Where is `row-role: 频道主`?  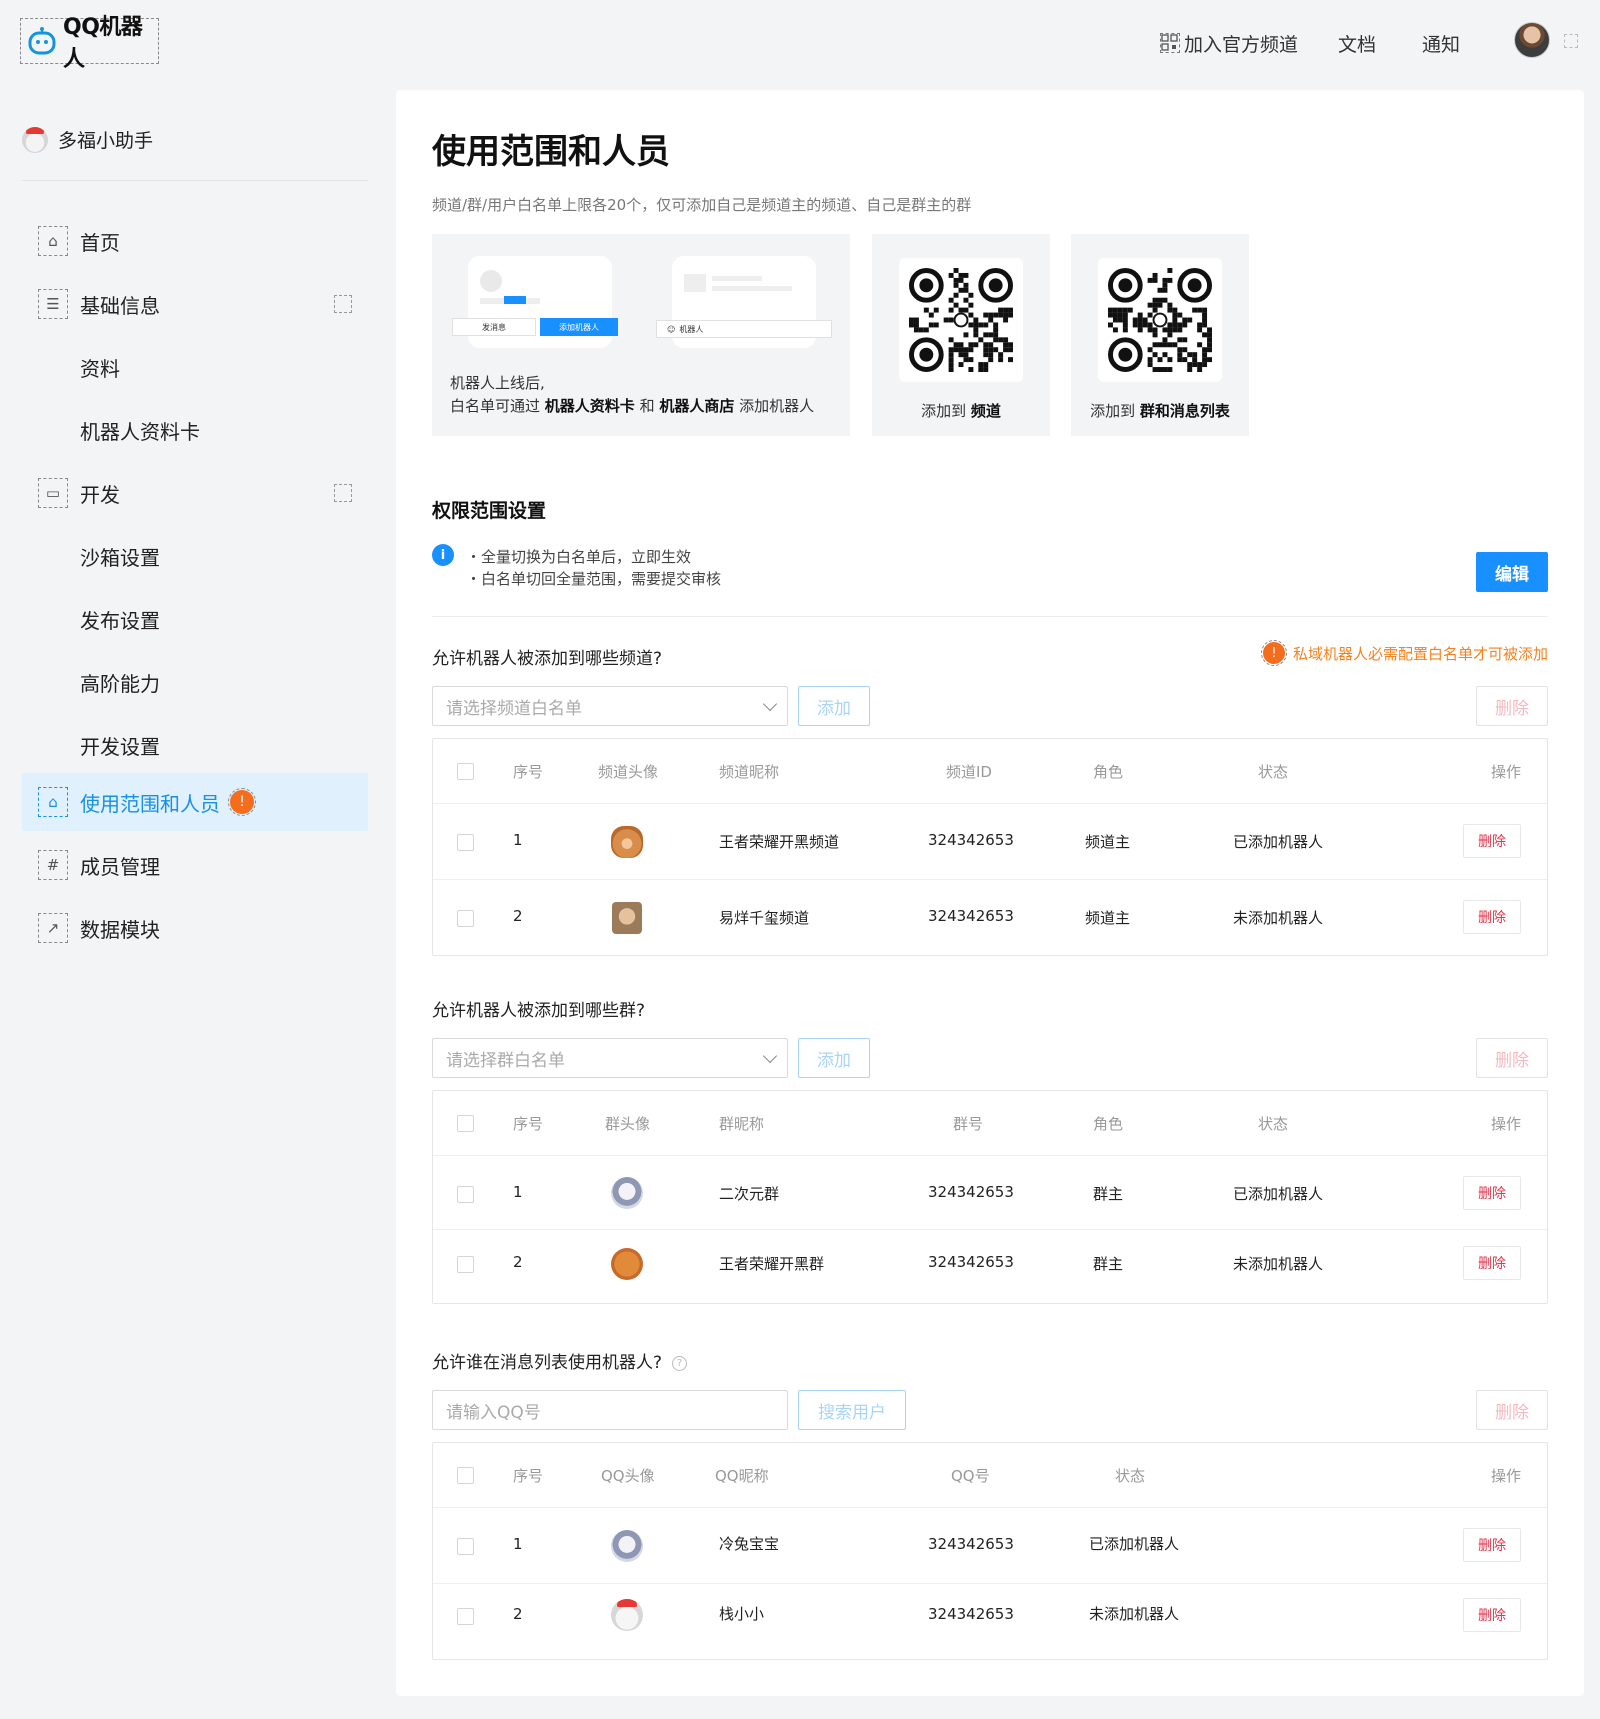
row-role: 频道主 is located at coordinates (1108, 918).